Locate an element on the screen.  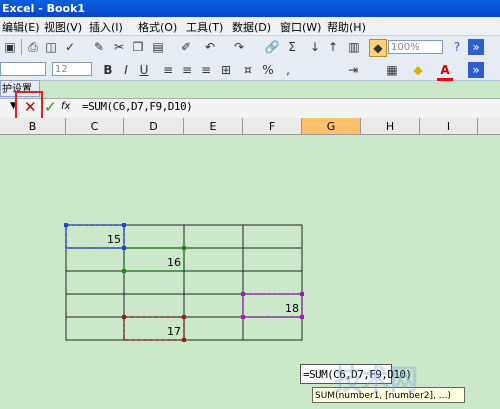
align-center-icon: ≡ is located at coordinates (187, 70).